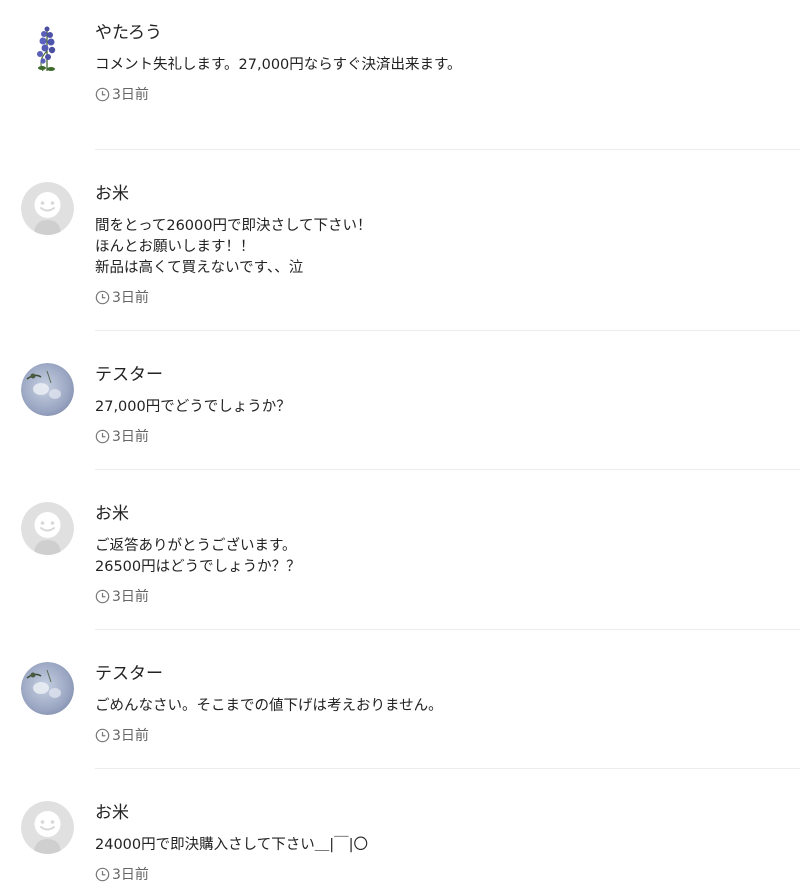  Describe the element at coordinates (231, 845) in the screenshot. I see `comment-text: 24000円で即決購入さして下さい＿|￣|〇` at that location.